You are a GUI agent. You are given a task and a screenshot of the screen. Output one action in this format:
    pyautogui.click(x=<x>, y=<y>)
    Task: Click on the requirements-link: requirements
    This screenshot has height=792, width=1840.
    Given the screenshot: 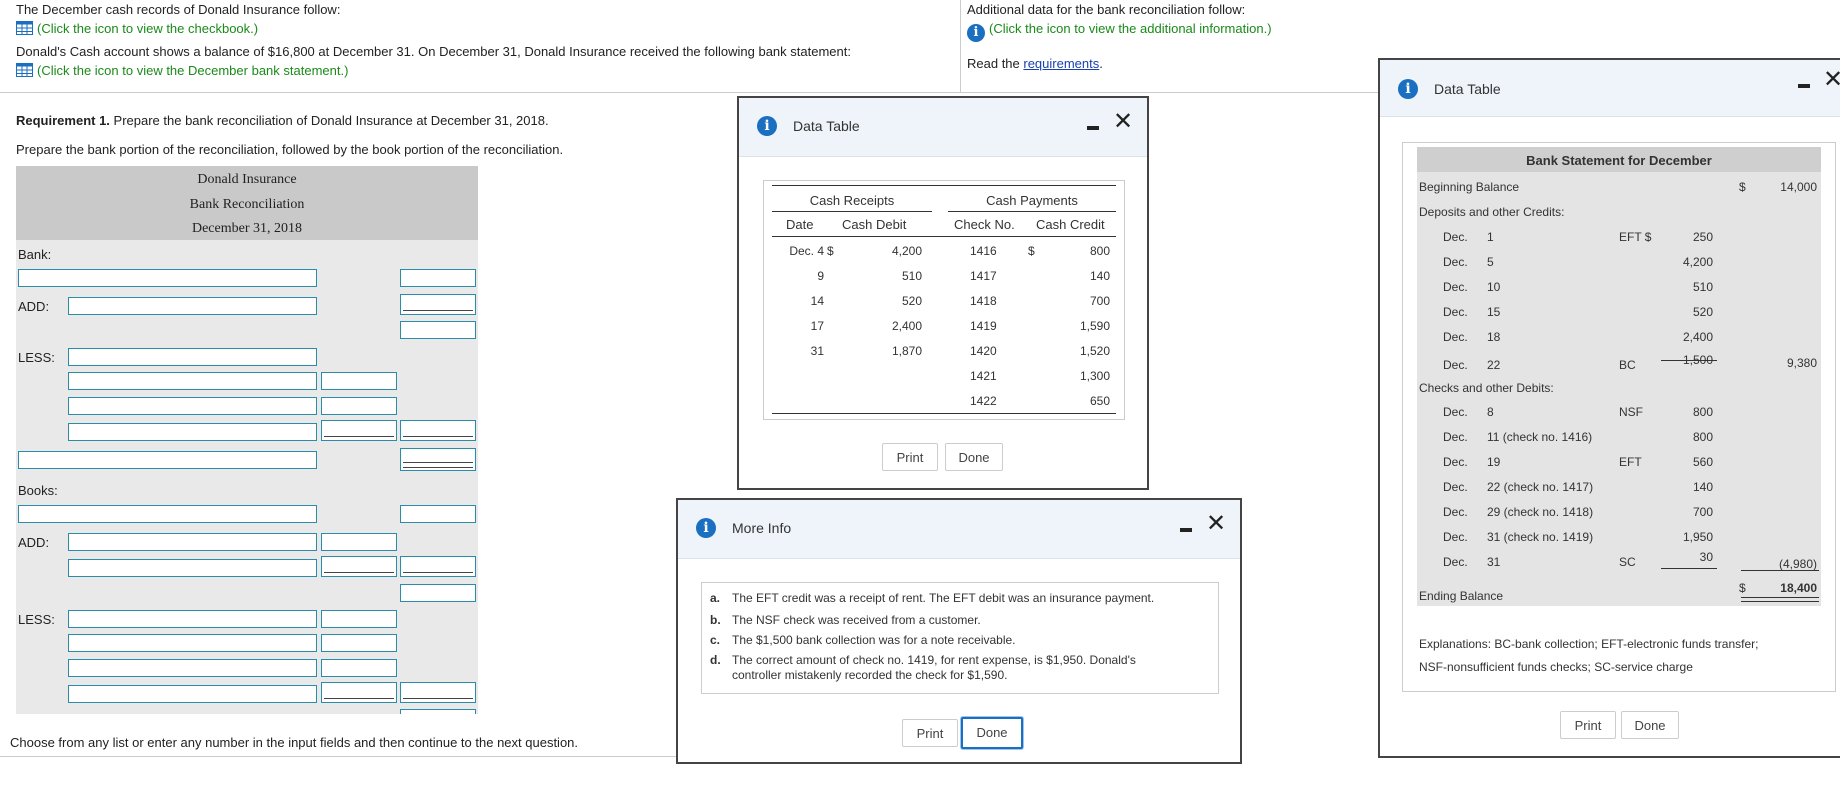 What is the action you would take?
    pyautogui.click(x=1061, y=63)
    